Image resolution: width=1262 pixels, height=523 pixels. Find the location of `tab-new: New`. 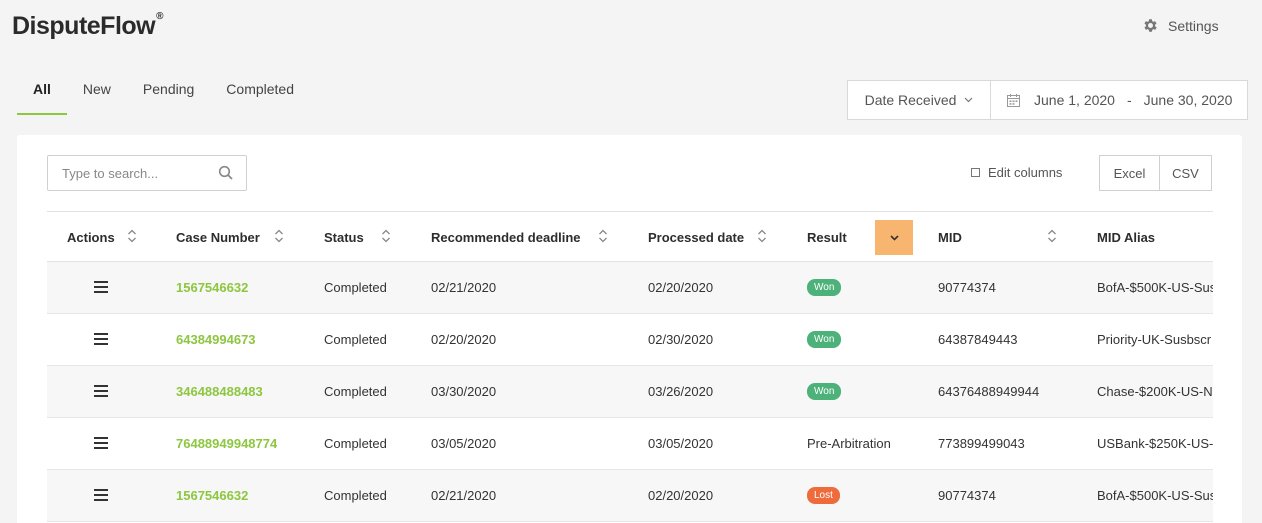

tab-new: New is located at coordinates (97, 92).